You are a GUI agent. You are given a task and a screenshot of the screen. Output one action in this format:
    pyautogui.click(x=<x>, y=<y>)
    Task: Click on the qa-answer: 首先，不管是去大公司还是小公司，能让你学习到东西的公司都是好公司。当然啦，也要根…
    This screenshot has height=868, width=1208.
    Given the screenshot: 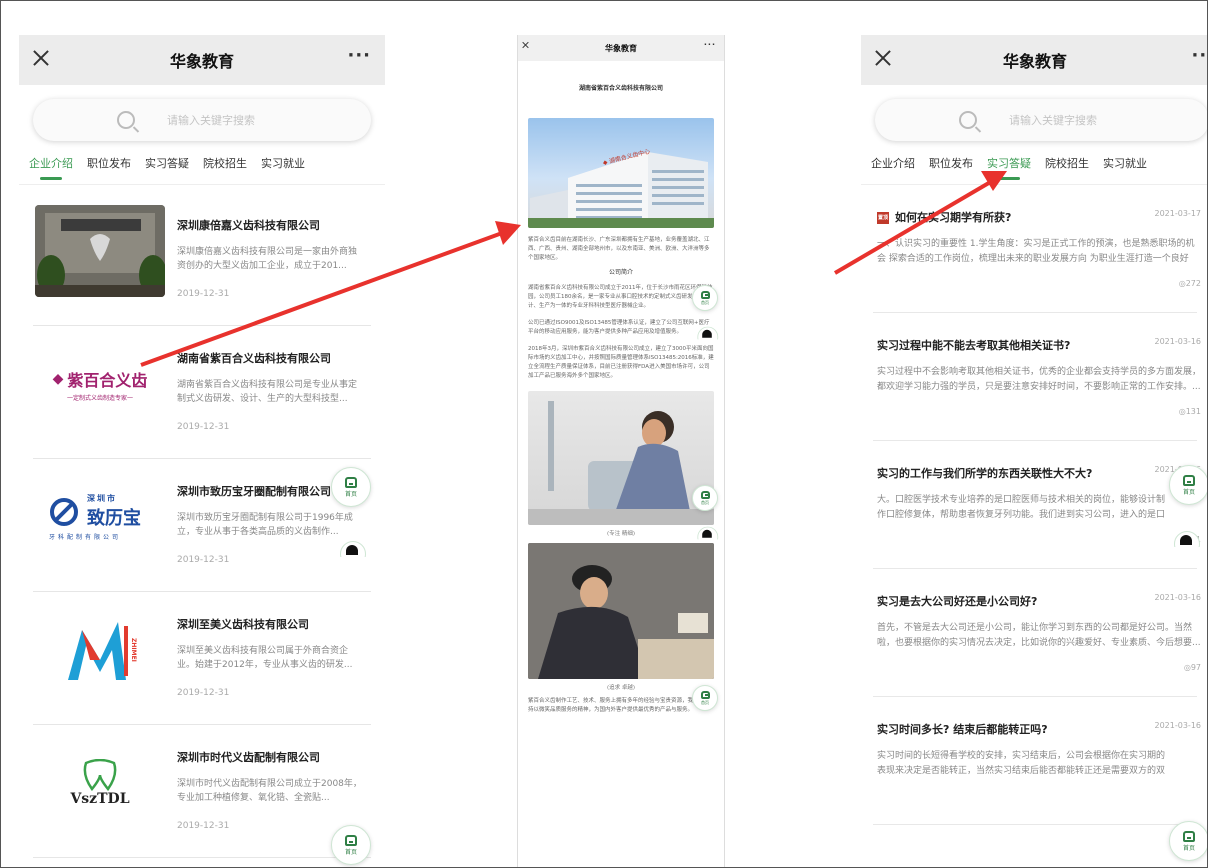 What is the action you would take?
    pyautogui.click(x=1039, y=635)
    